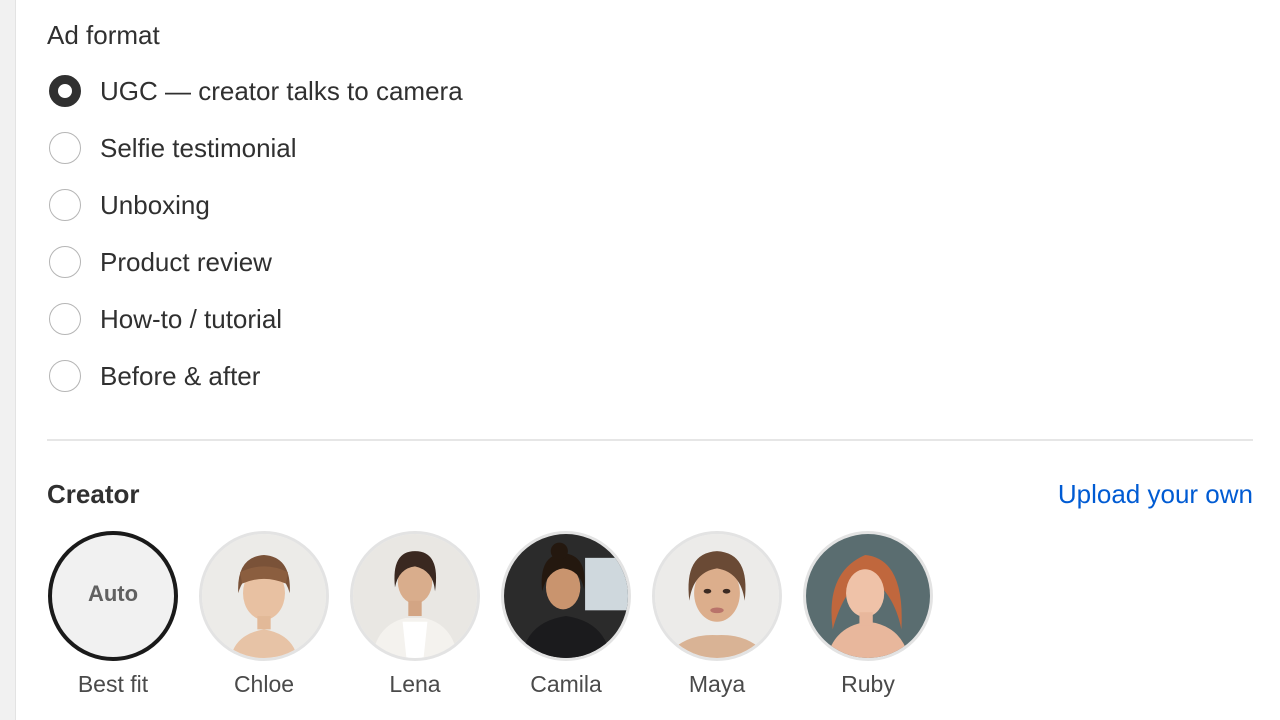  I want to click on radio-option-ugc: UGC — creator talks to camera, so click(347, 91).